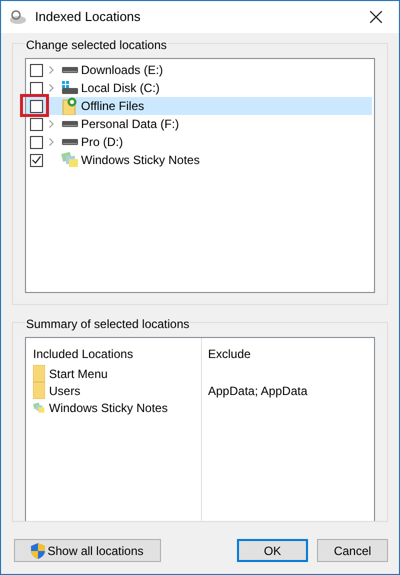  I want to click on tree-item: Windows Sticky Notes, so click(199, 160).